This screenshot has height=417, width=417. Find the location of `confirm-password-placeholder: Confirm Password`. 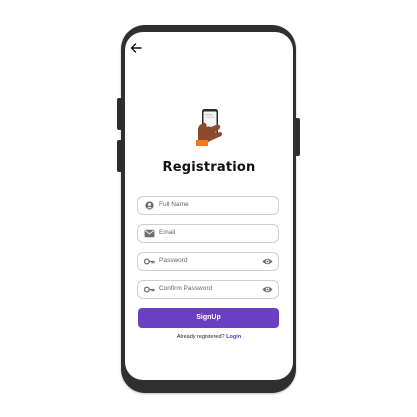

confirm-password-placeholder: Confirm Password is located at coordinates (186, 288).